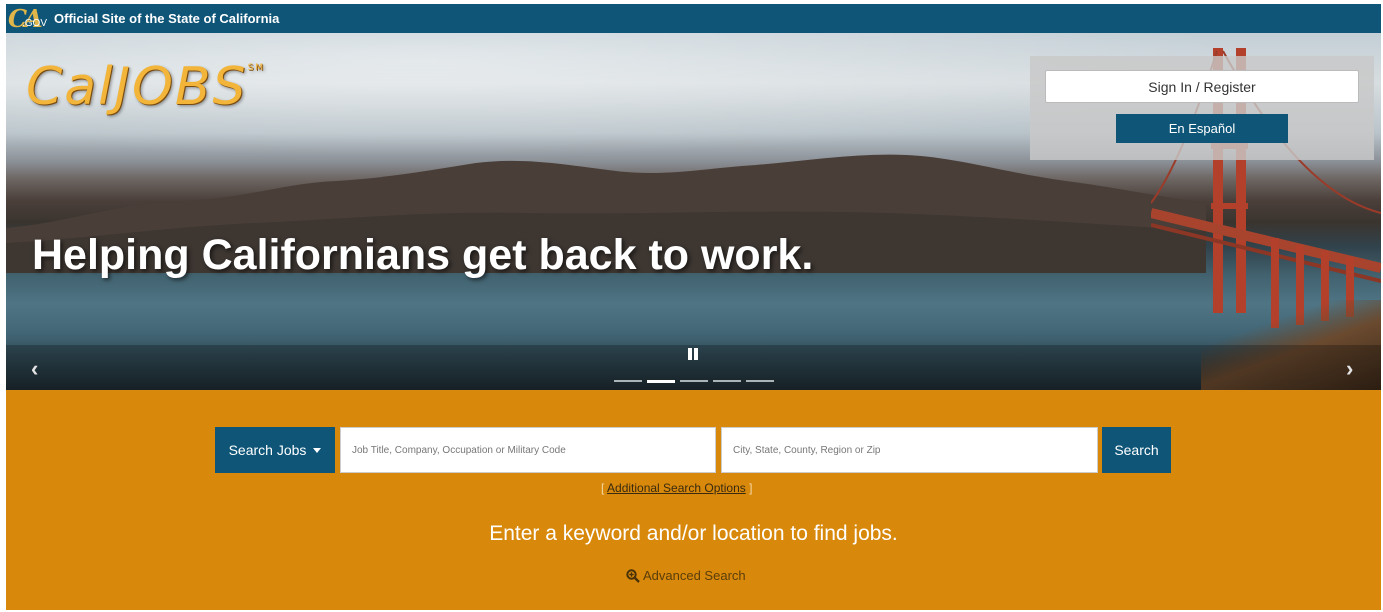 The height and width of the screenshot is (612, 1383). I want to click on chevron-left-icon: ‹, so click(34, 369).